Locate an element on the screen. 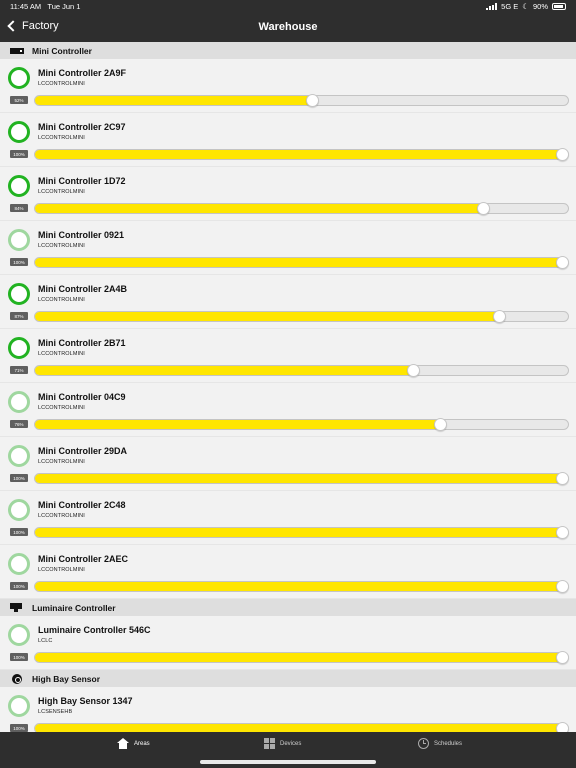 The height and width of the screenshot is (768, 576). section-header: Mini Controller is located at coordinates (288, 50).